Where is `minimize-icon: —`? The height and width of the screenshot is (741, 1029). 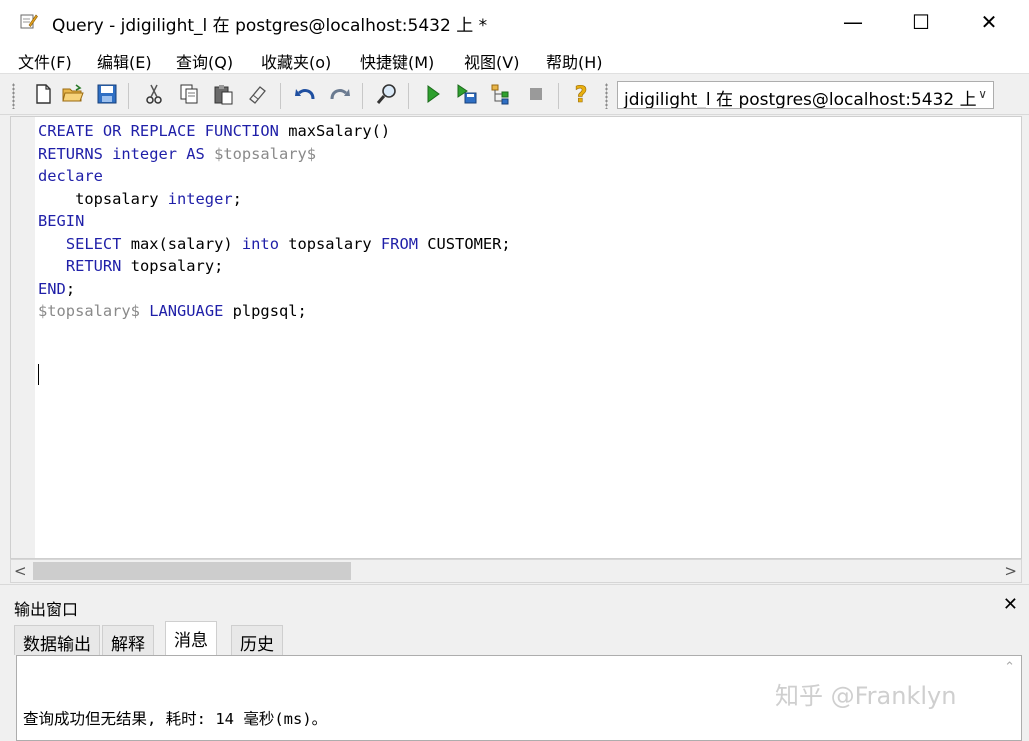
minimize-icon: — is located at coordinates (853, 22).